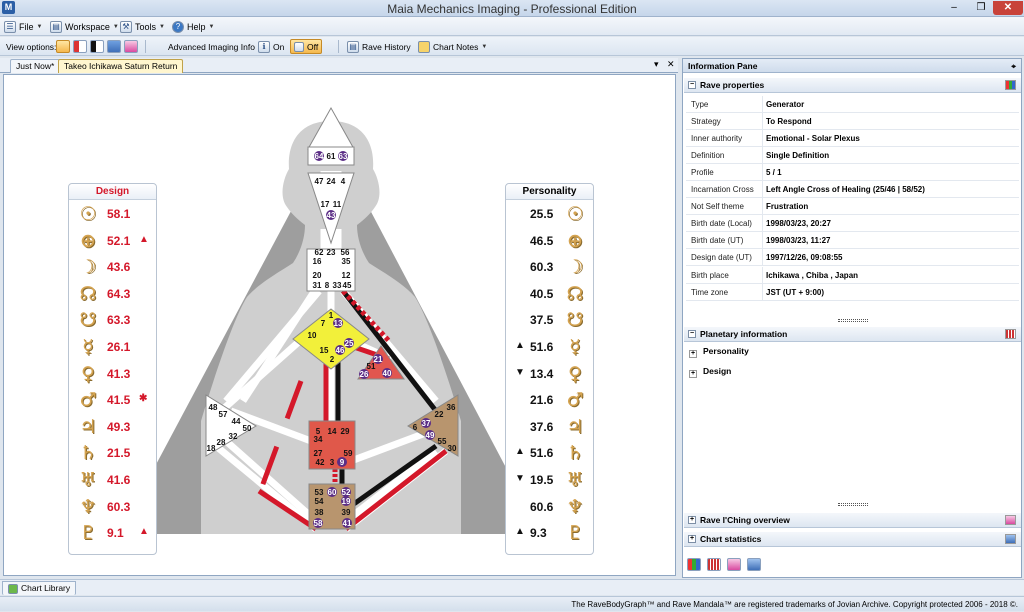  Describe the element at coordinates (332, 462) in the screenshot. I see `gate-3: 3` at that location.